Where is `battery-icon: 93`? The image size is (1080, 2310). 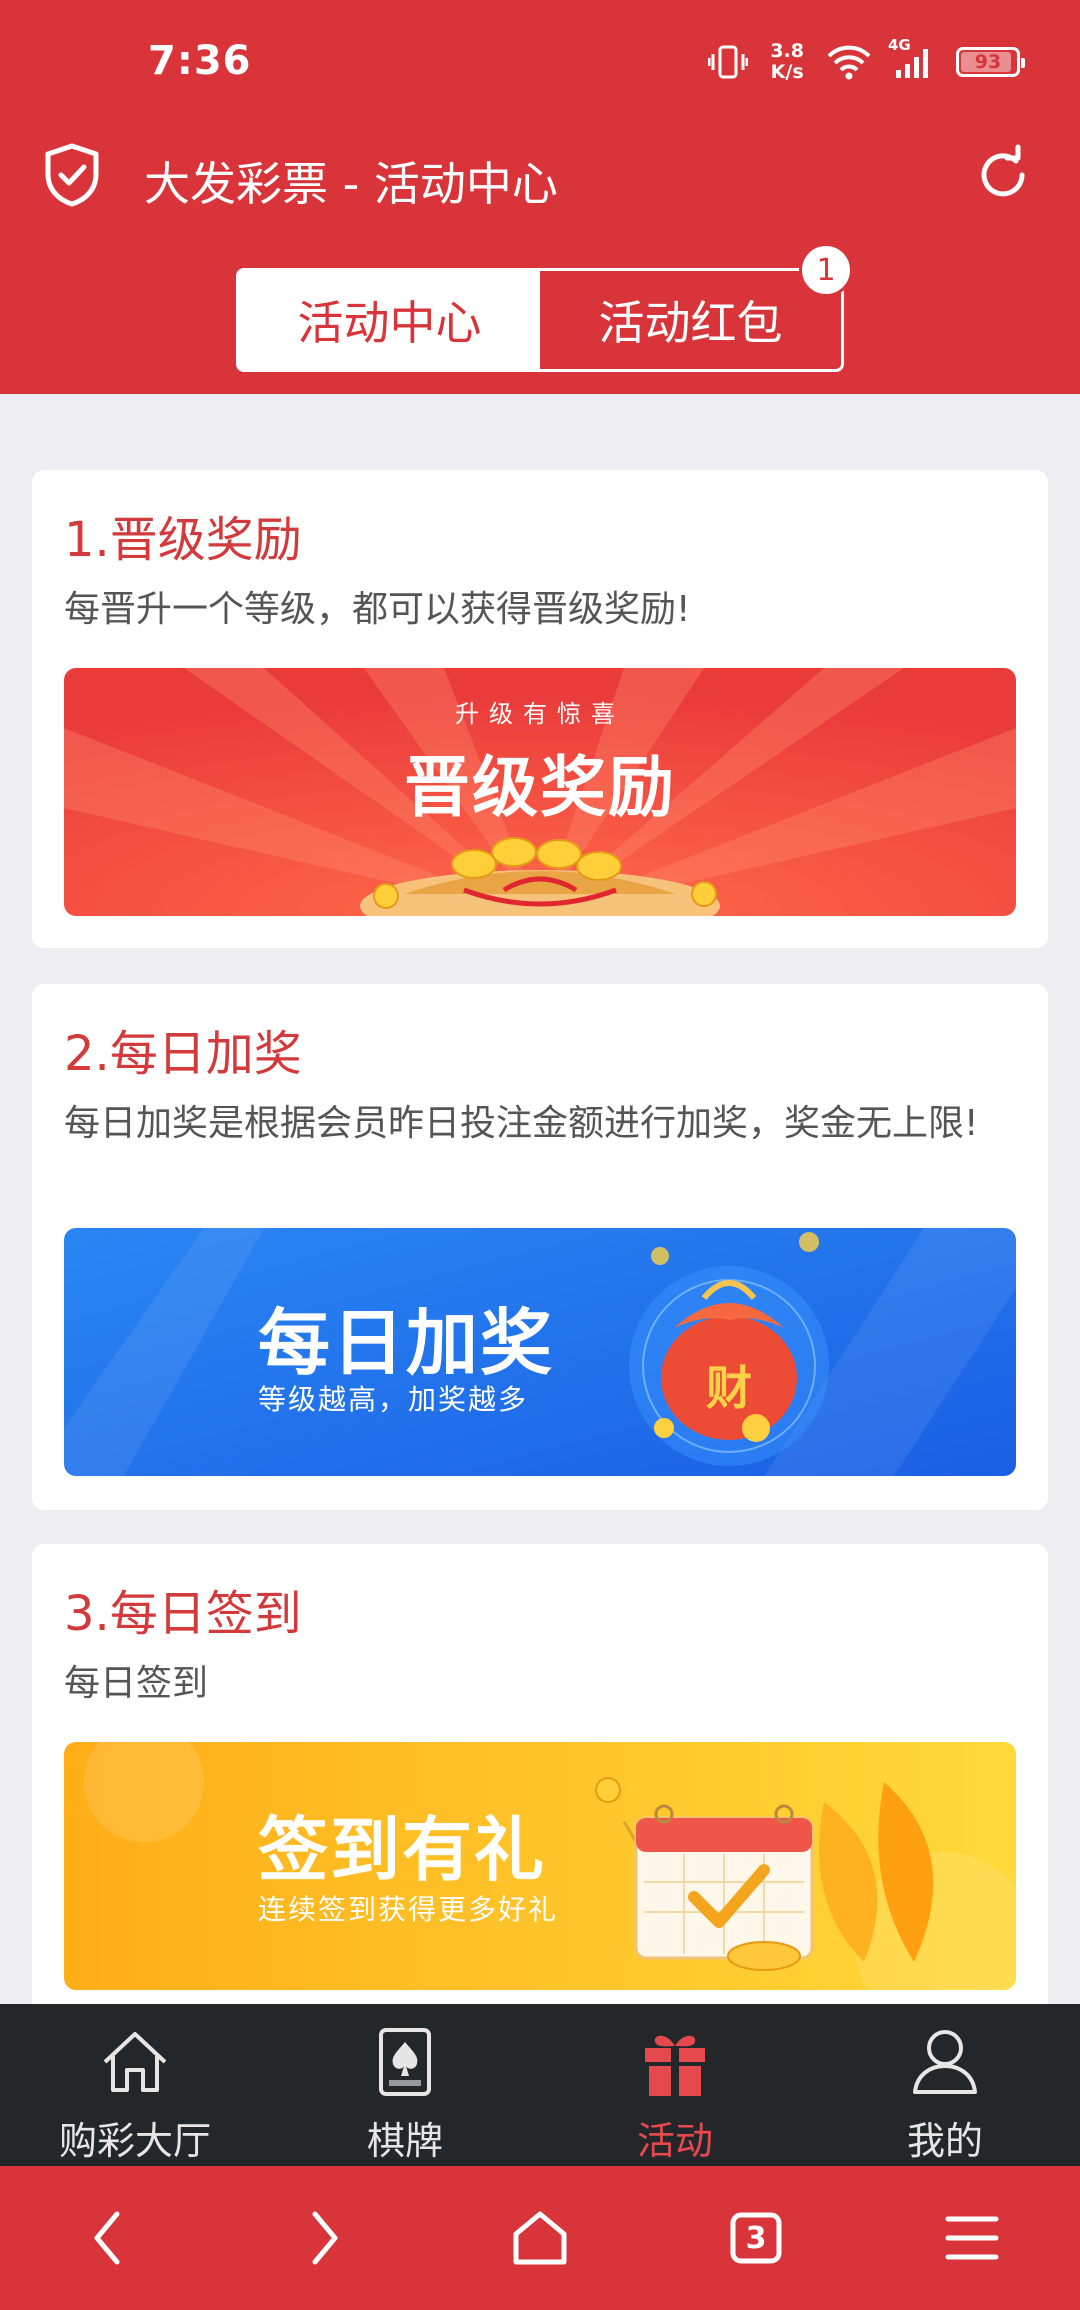
battery-icon: 93 is located at coordinates (990, 62).